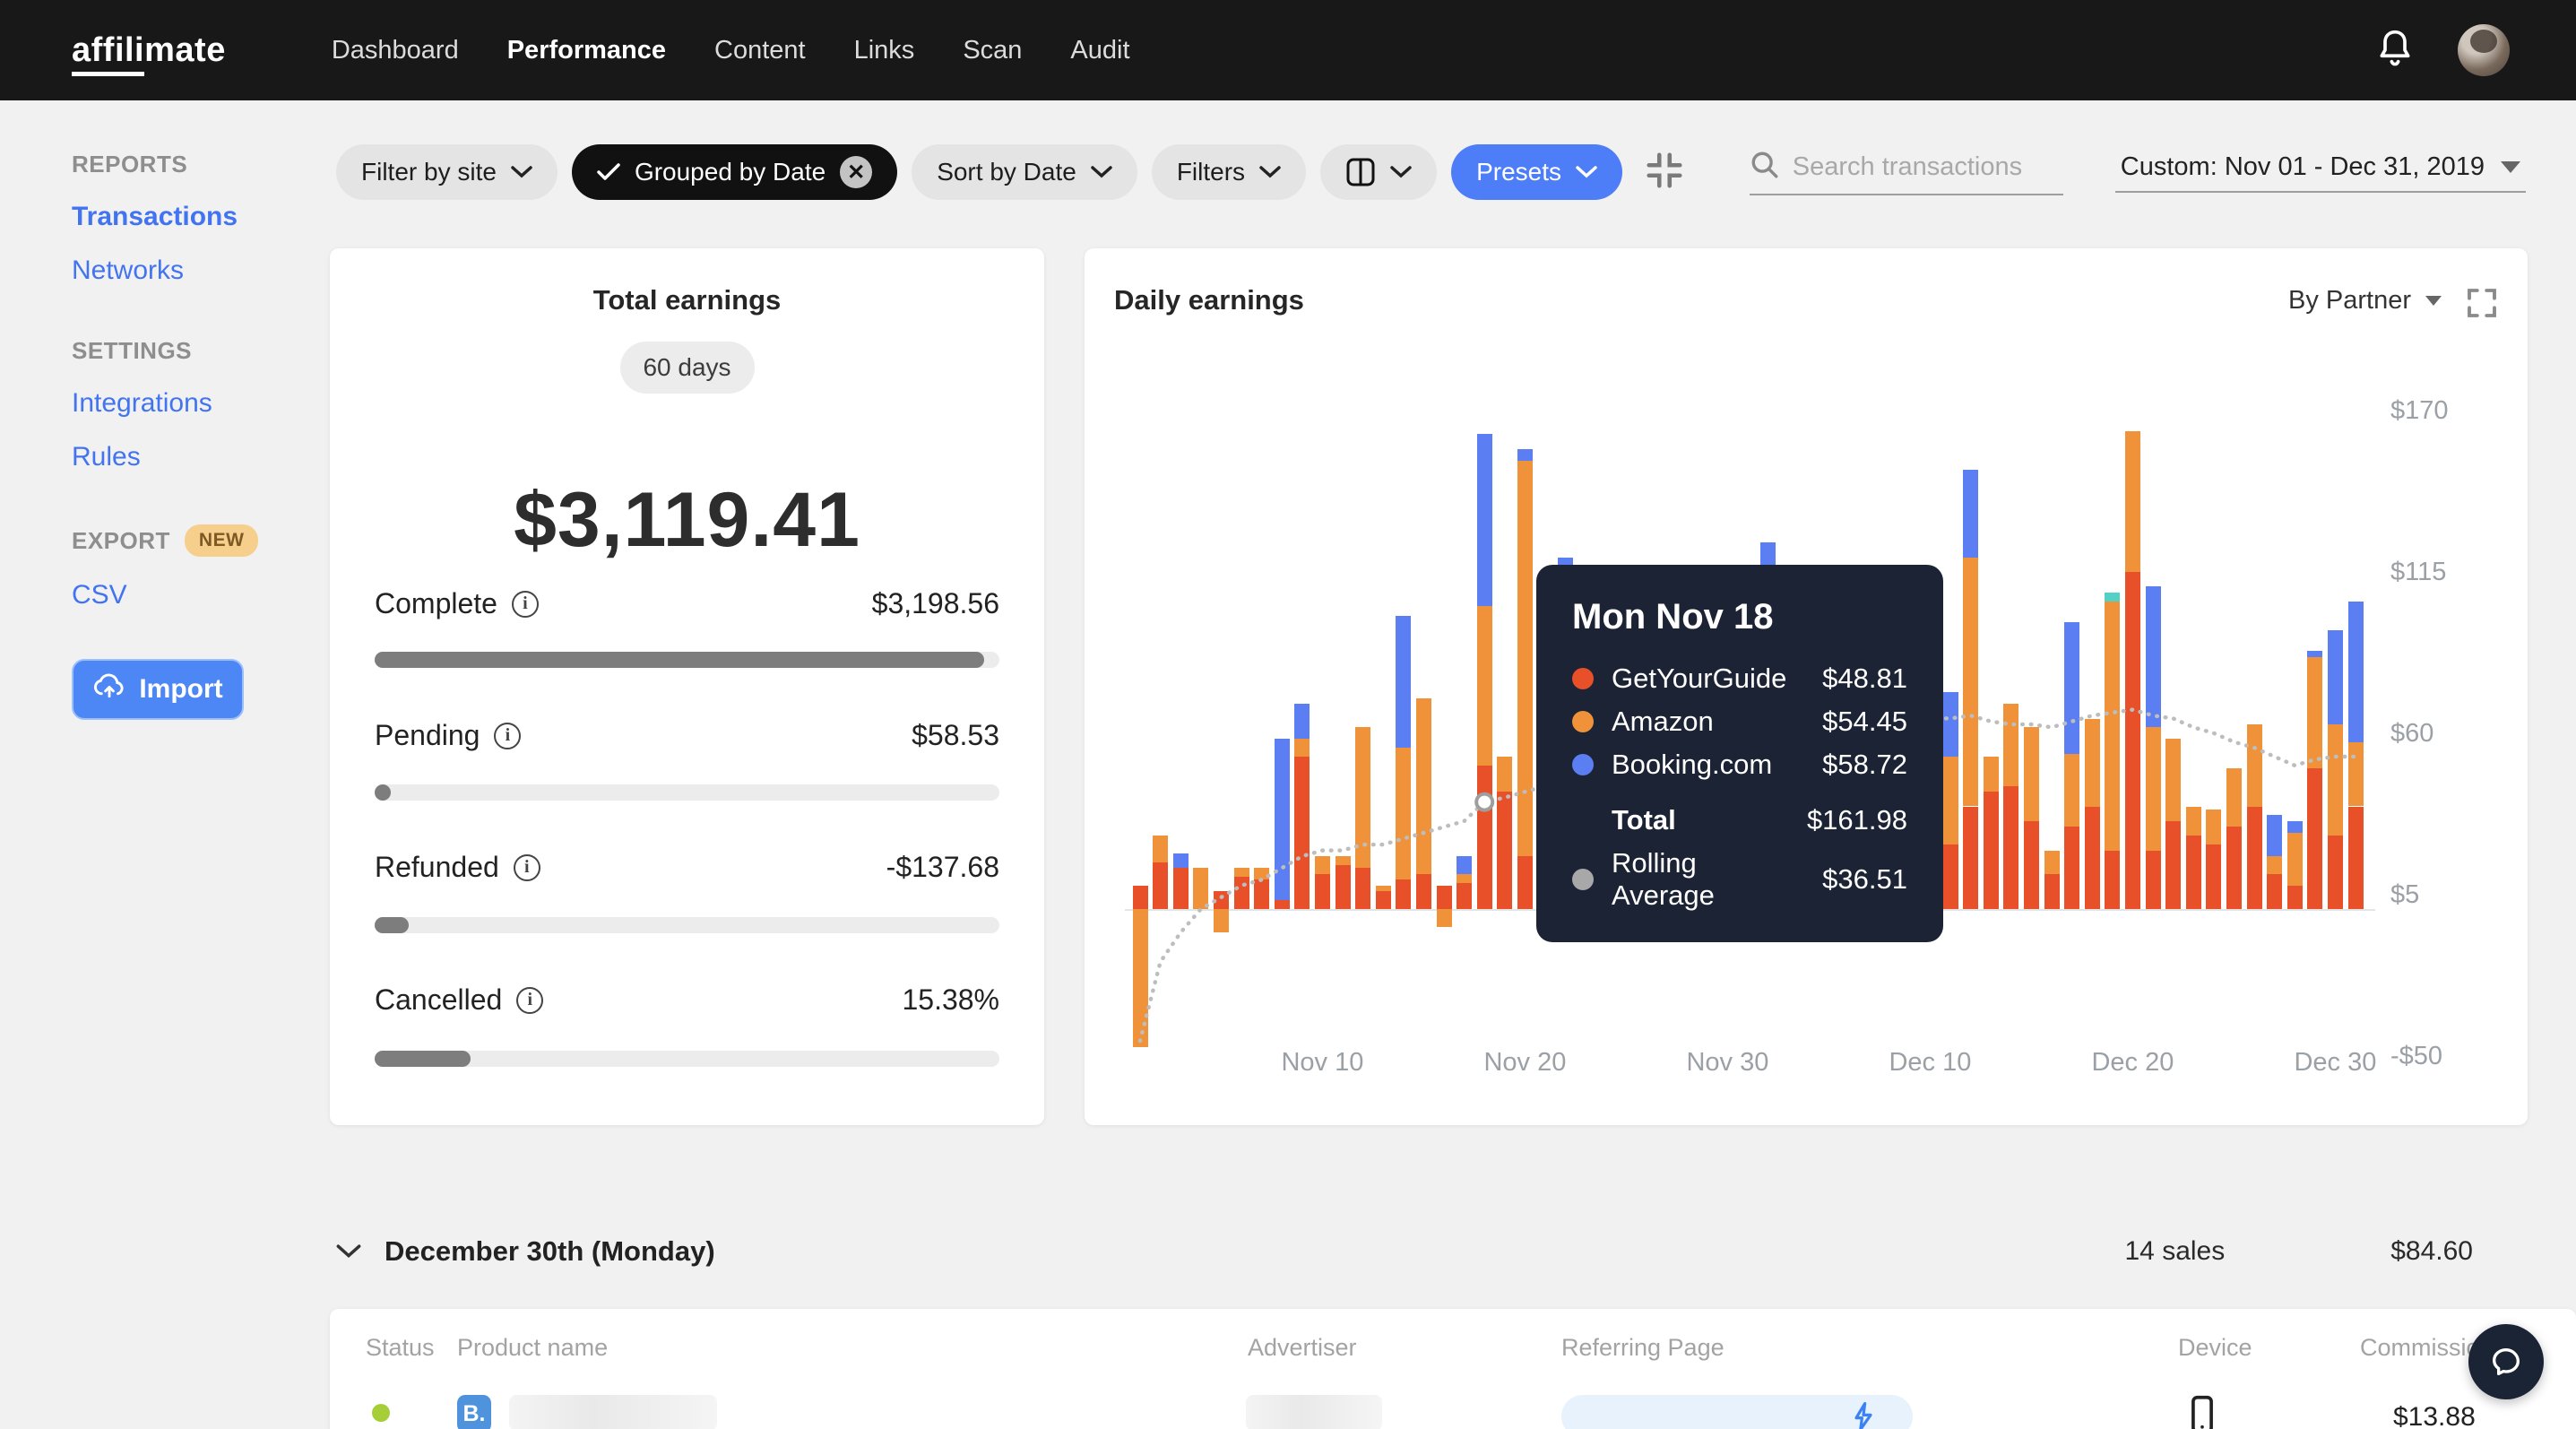 The width and height of the screenshot is (2576, 1429). What do you see at coordinates (1379, 172) in the screenshot?
I see `columns-dropdown` at bounding box center [1379, 172].